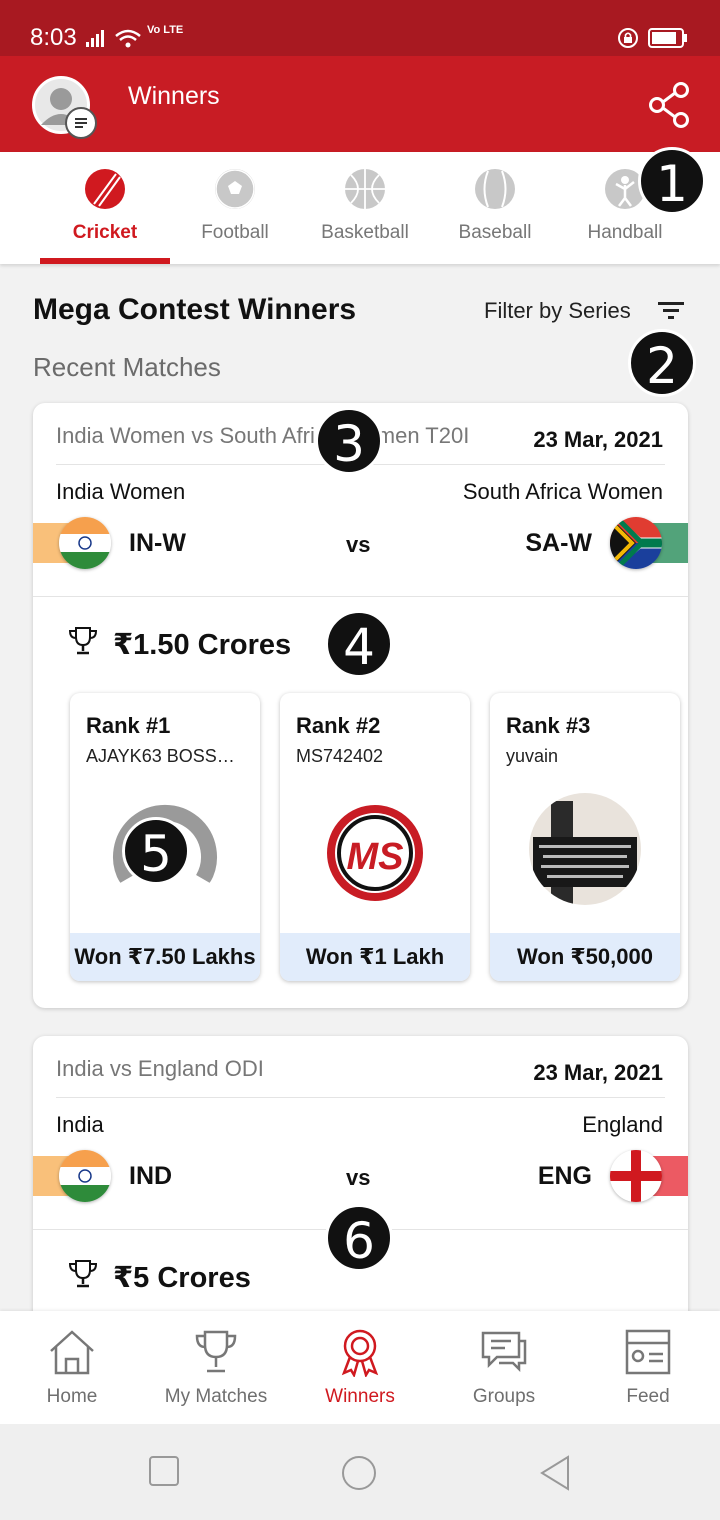 The width and height of the screenshot is (720, 1520). I want to click on annotation-marker: 2, so click(662, 363).